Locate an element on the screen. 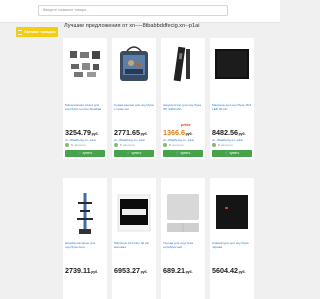 This screenshot has width=320, height=299. product-name: Шлейф матрицы для ноутбука Acer is located at coordinates (85, 247).